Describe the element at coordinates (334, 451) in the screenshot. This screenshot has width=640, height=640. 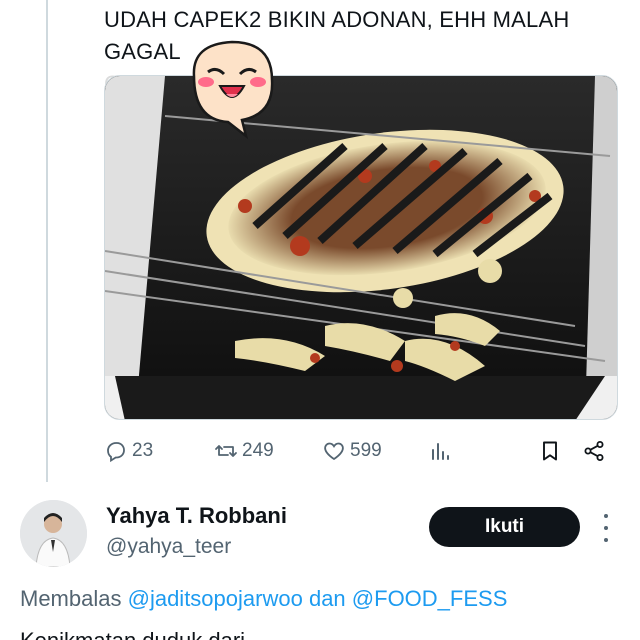
I see `heart-icon` at that location.